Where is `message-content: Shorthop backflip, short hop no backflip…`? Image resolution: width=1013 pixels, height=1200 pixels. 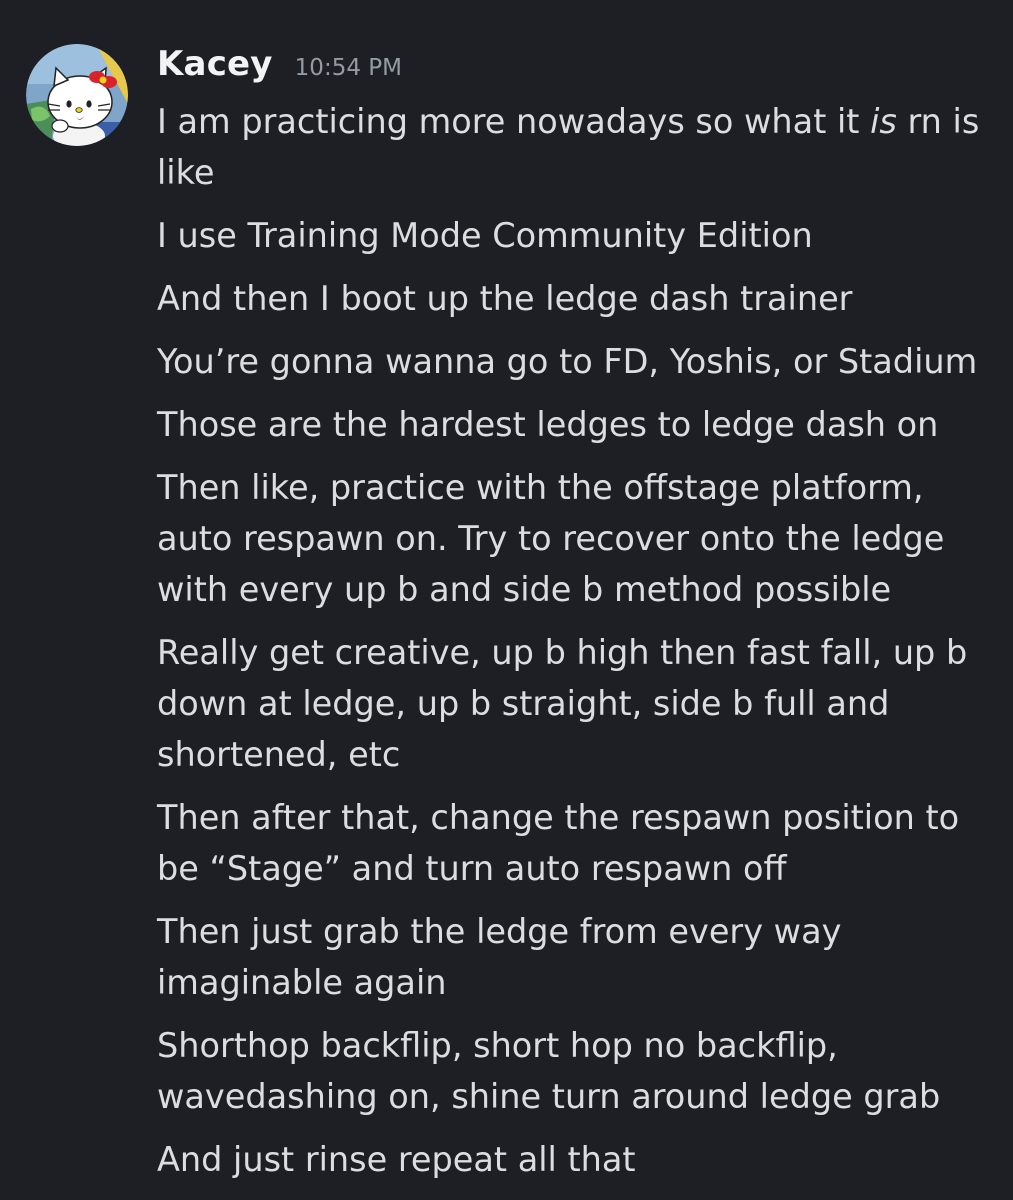
message-content: Shorthop backflip, short hop no backflip… is located at coordinates (572, 1071).